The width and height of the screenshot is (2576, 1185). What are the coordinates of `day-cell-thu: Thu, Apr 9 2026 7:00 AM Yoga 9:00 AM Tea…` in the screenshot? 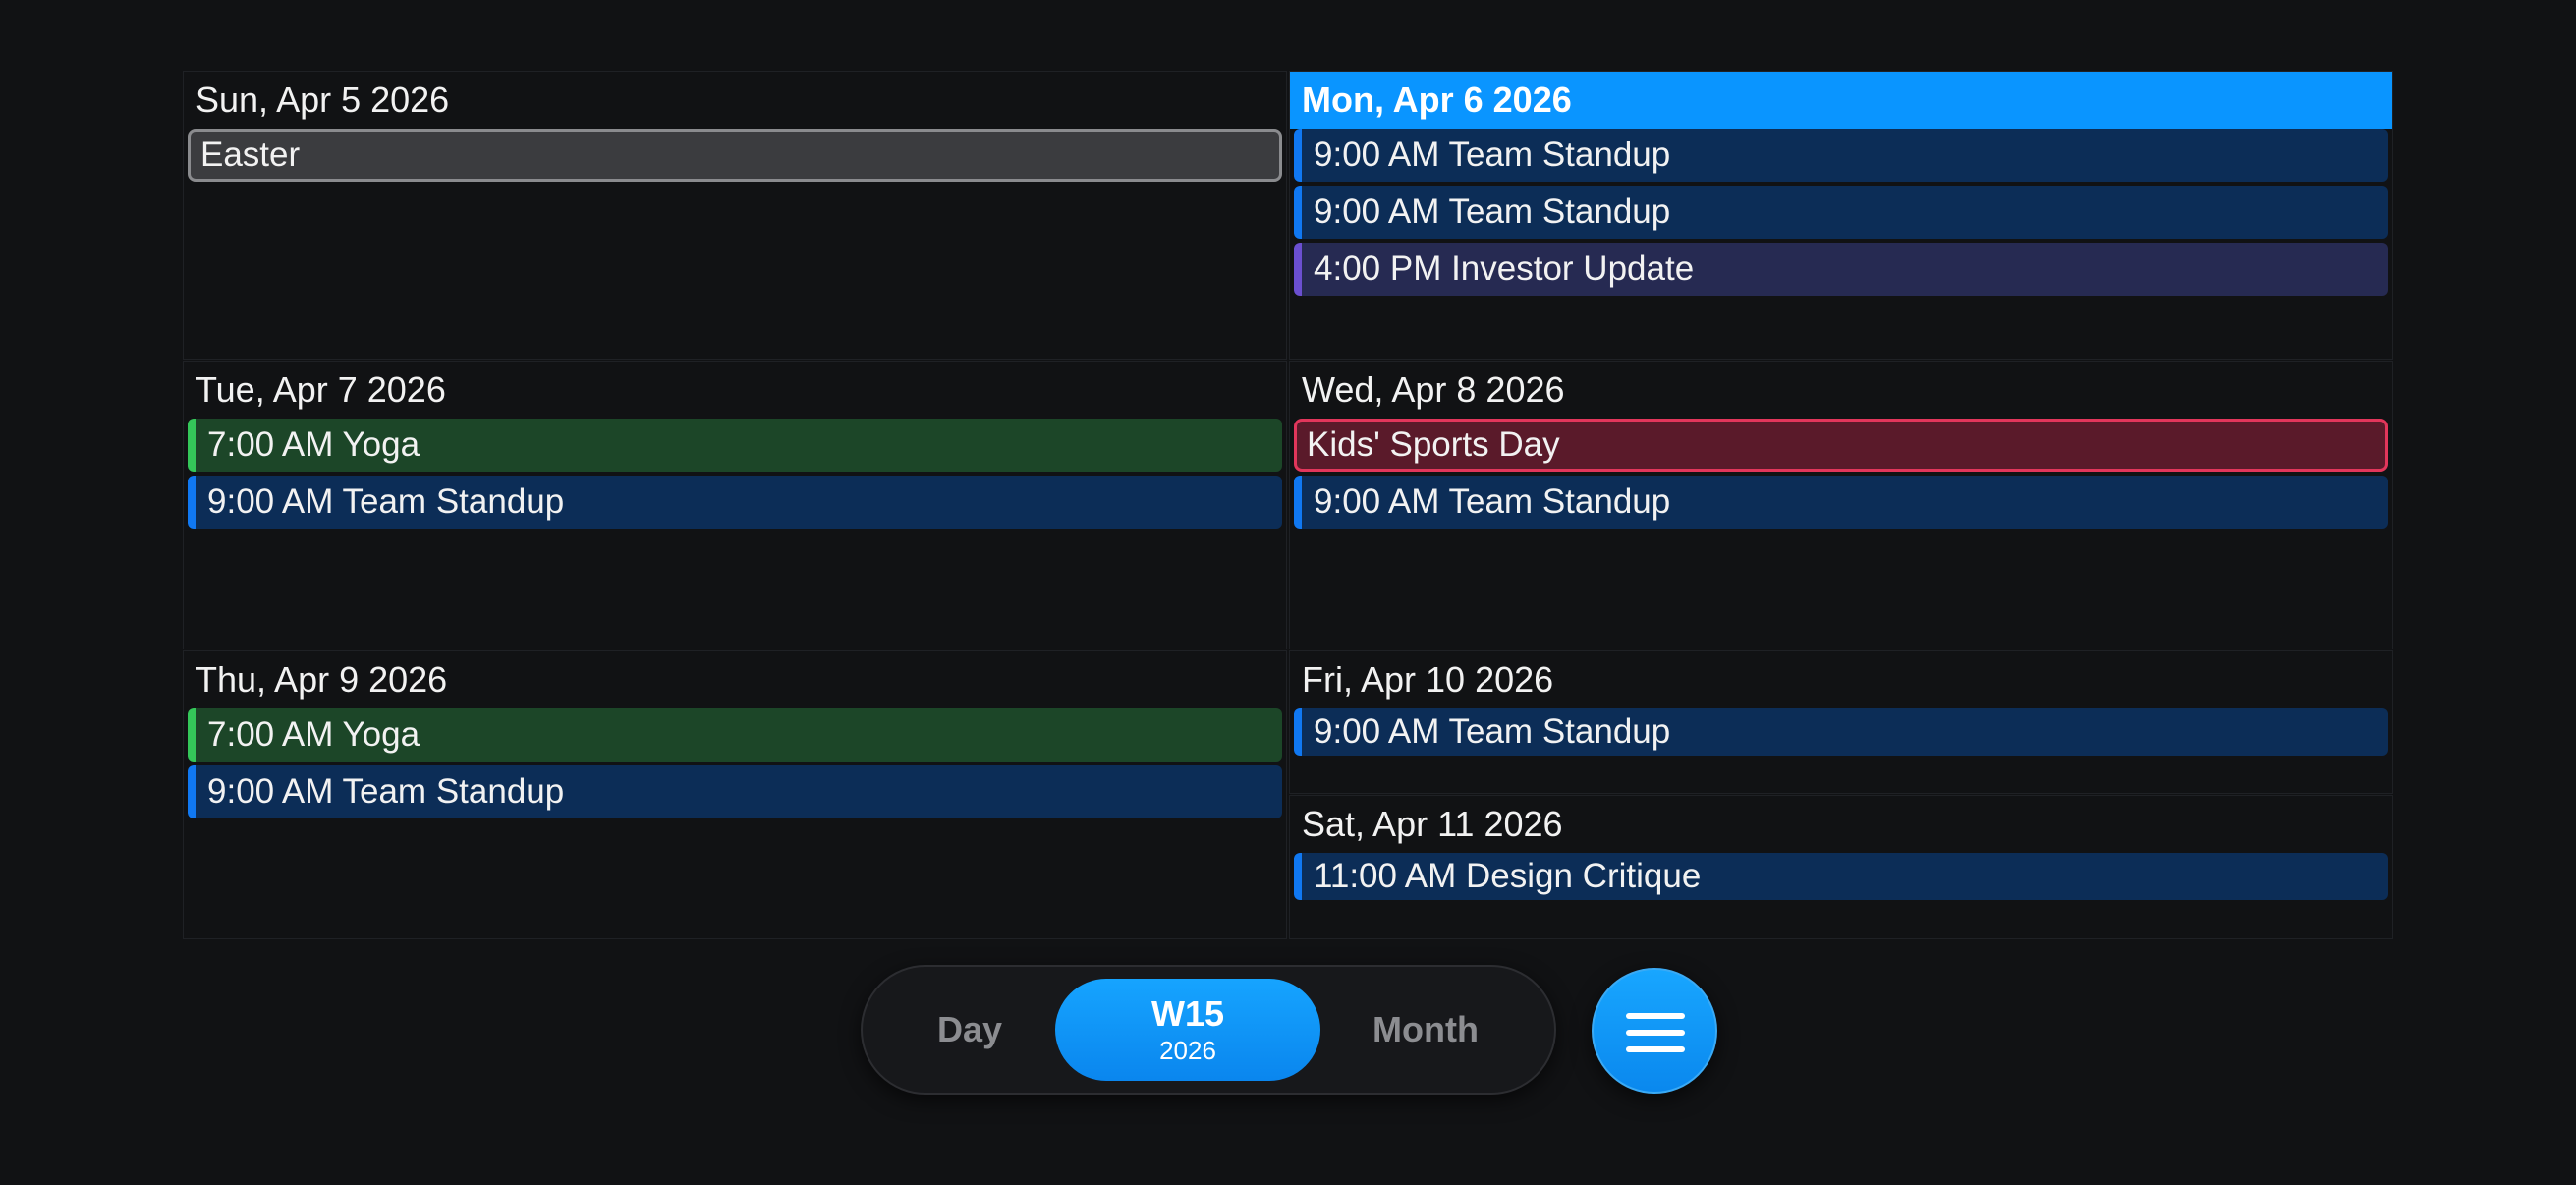 It's located at (735, 794).